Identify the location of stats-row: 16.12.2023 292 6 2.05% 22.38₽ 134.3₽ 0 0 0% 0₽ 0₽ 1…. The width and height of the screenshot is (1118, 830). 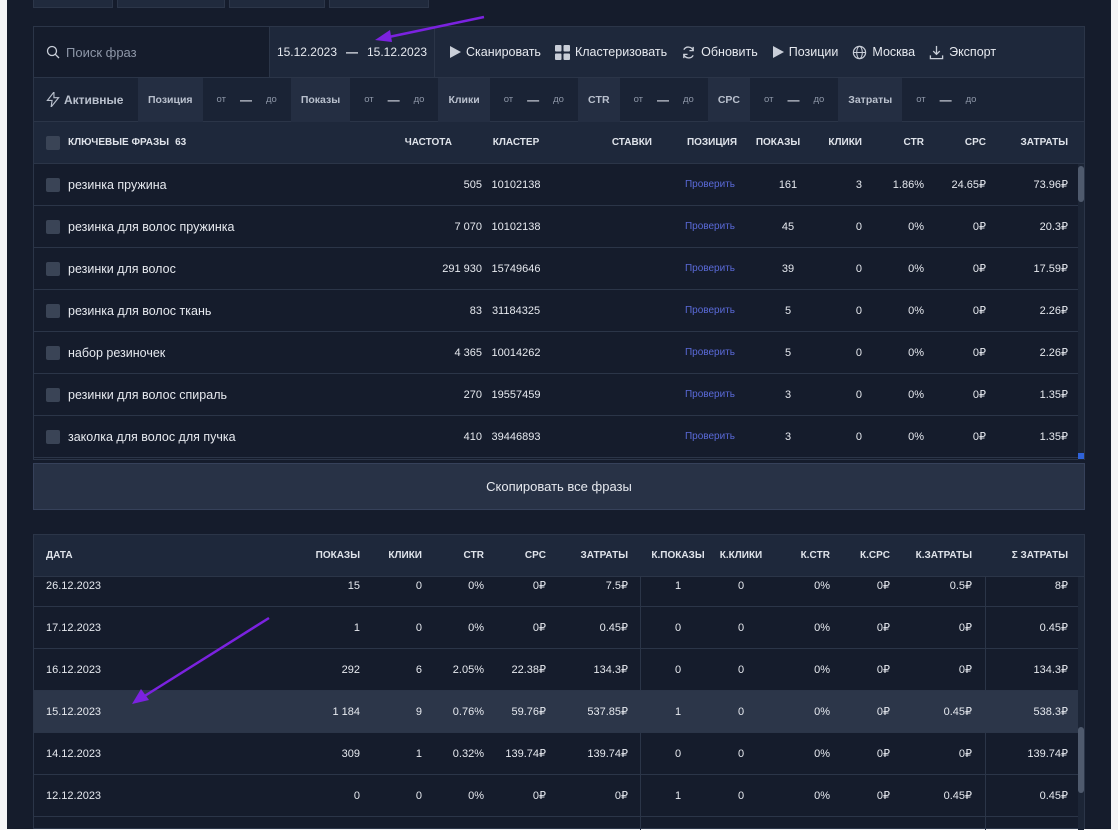
(556, 670).